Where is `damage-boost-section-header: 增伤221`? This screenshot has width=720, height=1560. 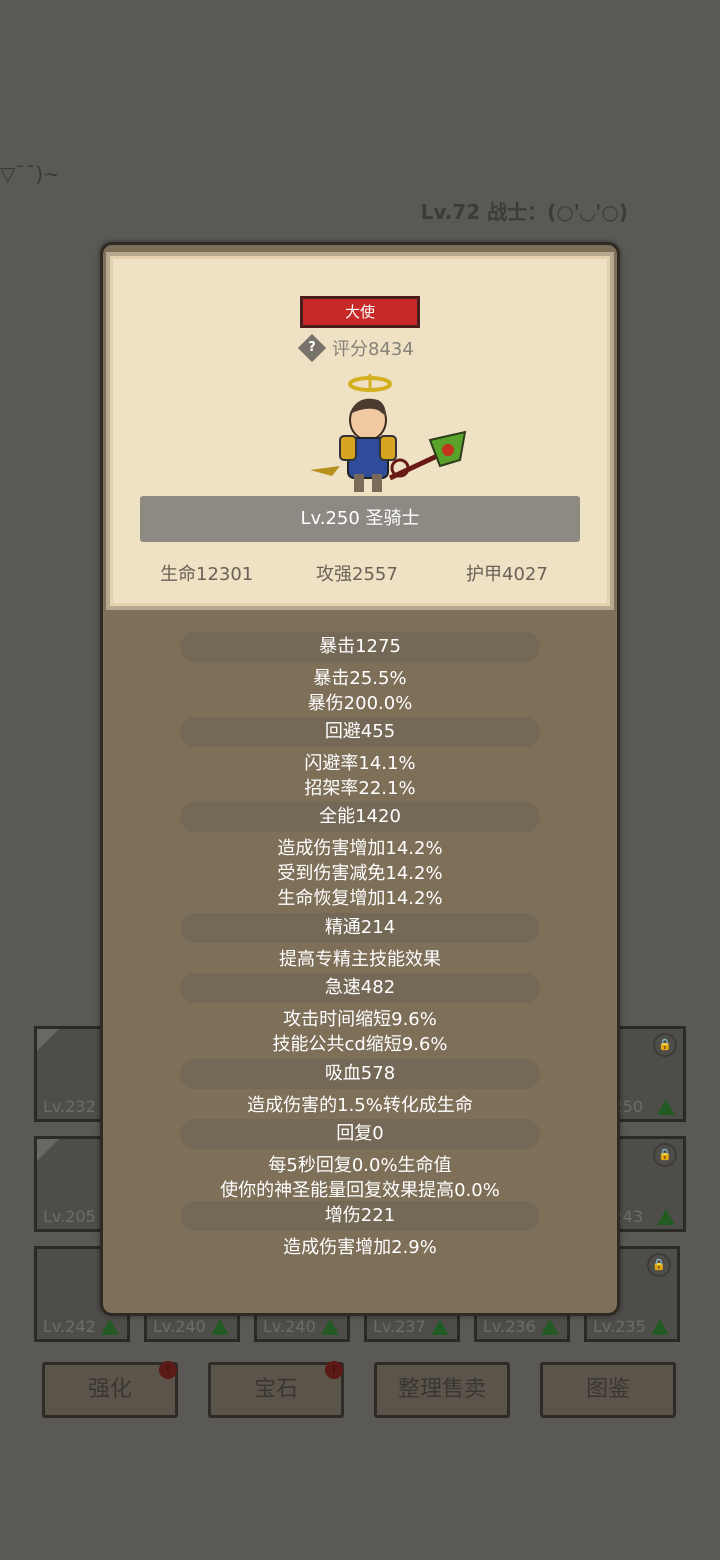 damage-boost-section-header: 增伤221 is located at coordinates (360, 1216).